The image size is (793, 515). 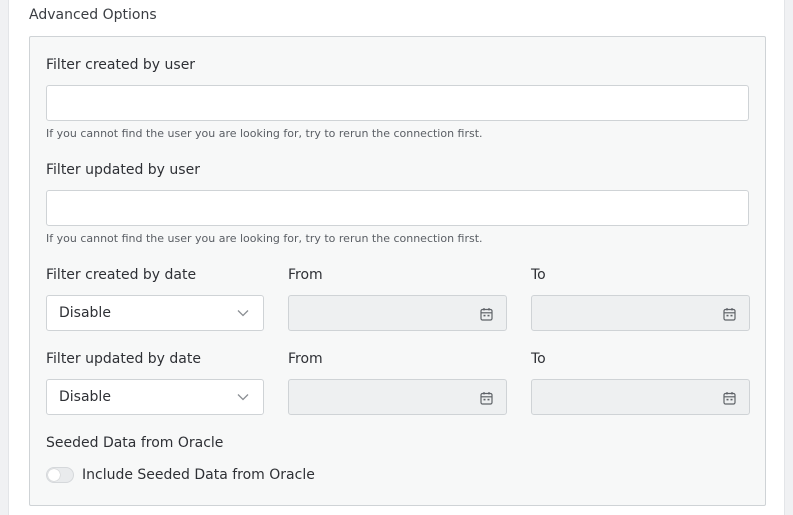 I want to click on include-seeded-data-label: Include Seeded Data from Oracle, so click(x=198, y=475).